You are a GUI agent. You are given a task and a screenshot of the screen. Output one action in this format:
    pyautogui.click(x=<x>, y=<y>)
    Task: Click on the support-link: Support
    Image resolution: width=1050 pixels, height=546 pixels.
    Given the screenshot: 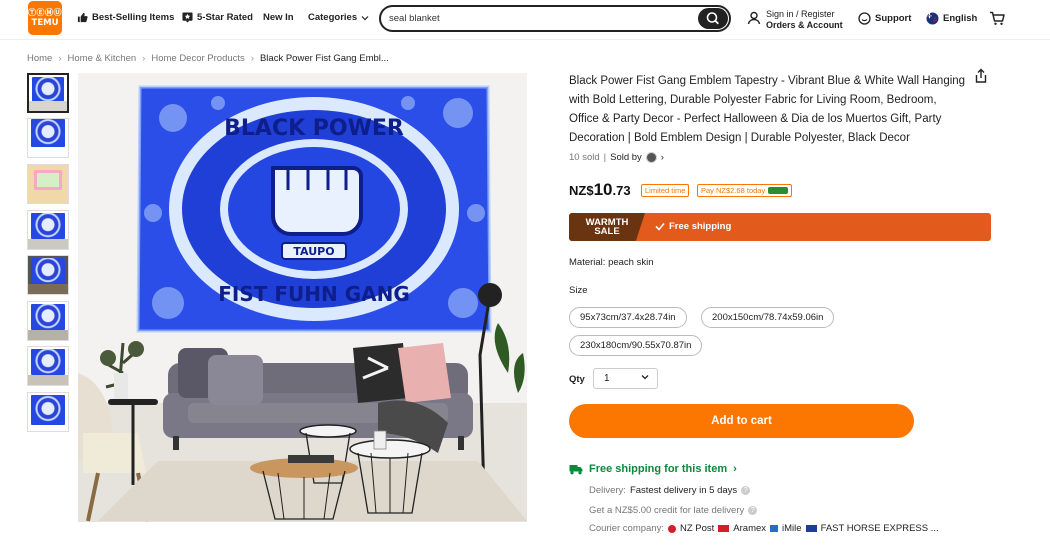 What is the action you would take?
    pyautogui.click(x=884, y=18)
    